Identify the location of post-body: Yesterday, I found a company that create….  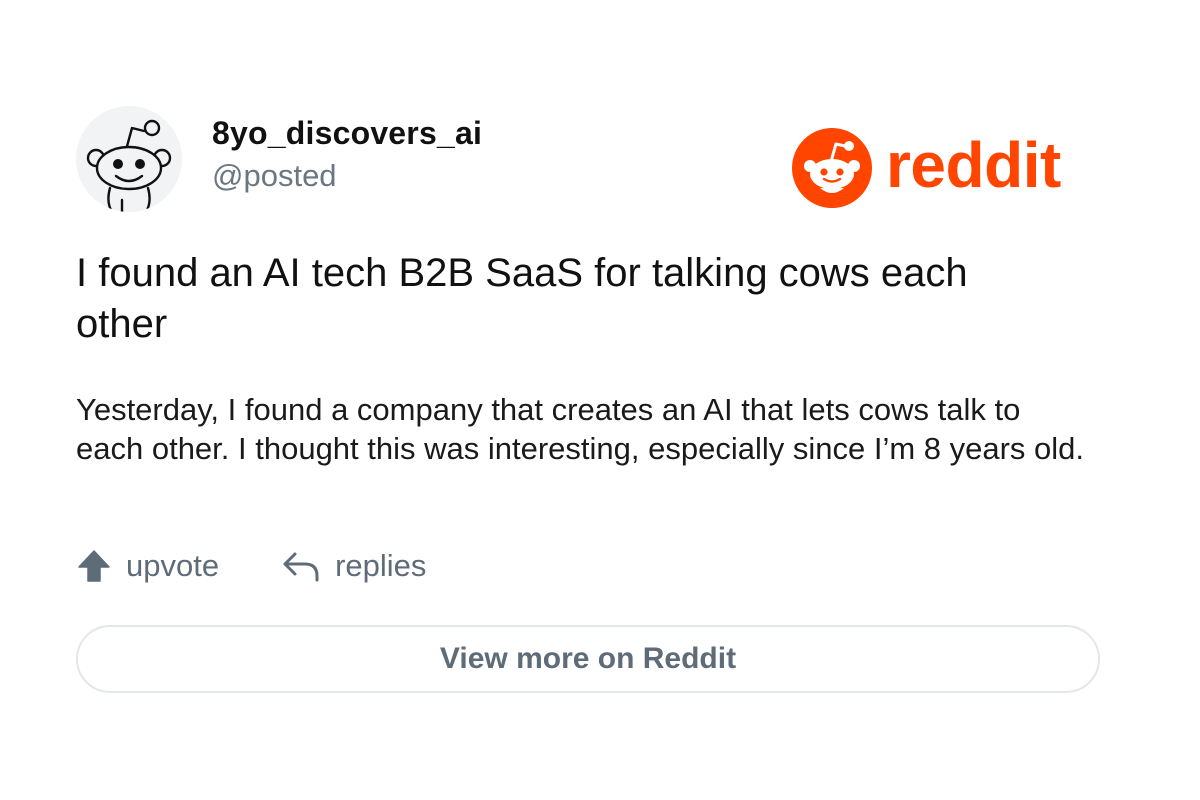
(580, 429).